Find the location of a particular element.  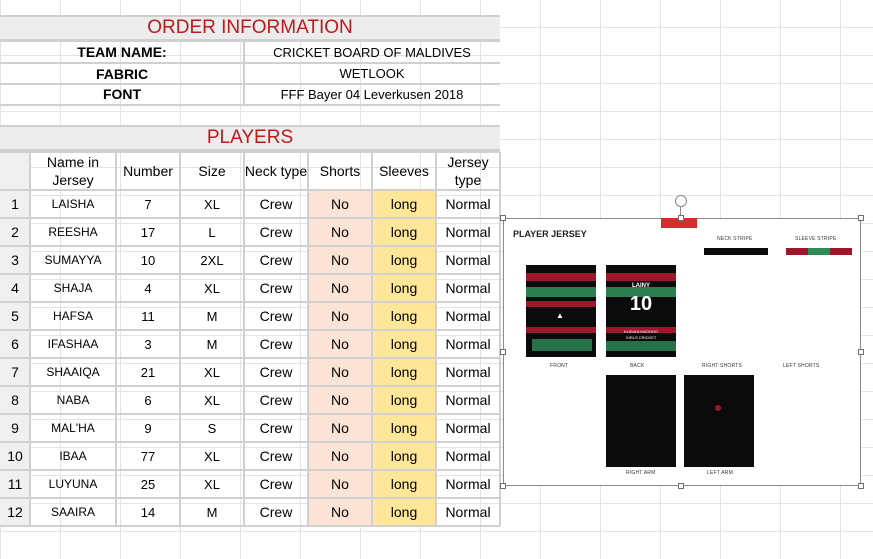

resize-handle-bottom is located at coordinates (681, 486).